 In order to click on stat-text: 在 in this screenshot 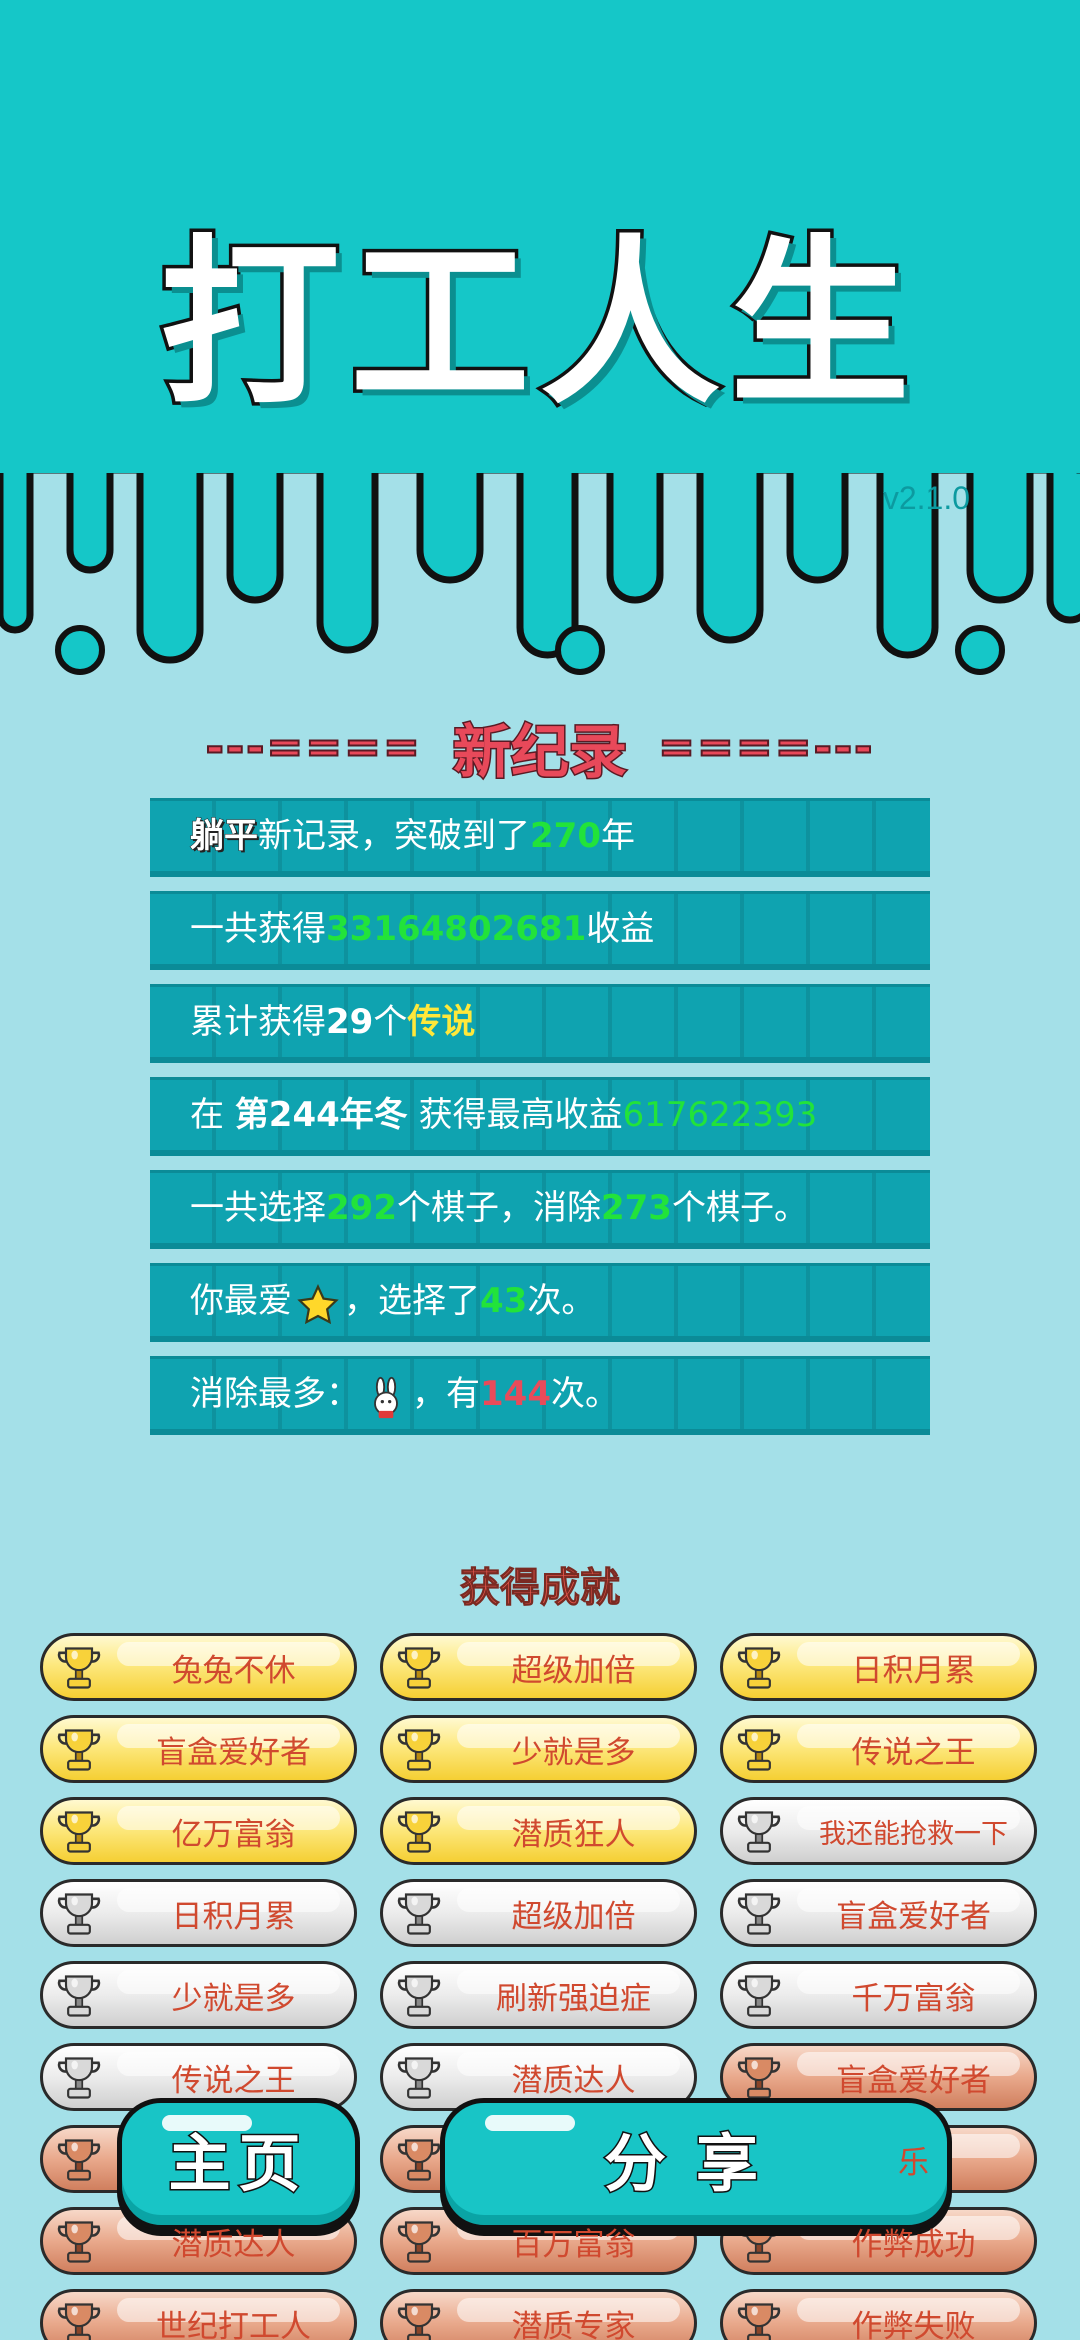, I will do `click(212, 1115)`.